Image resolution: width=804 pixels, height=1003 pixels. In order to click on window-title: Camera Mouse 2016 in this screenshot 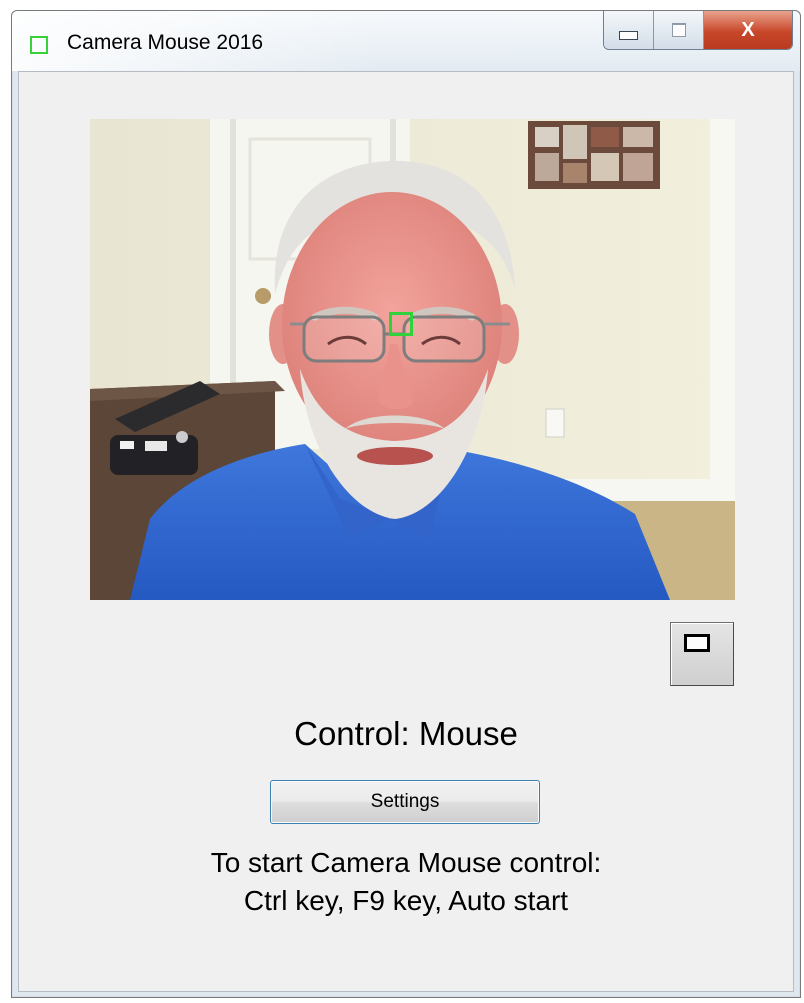, I will do `click(165, 42)`.